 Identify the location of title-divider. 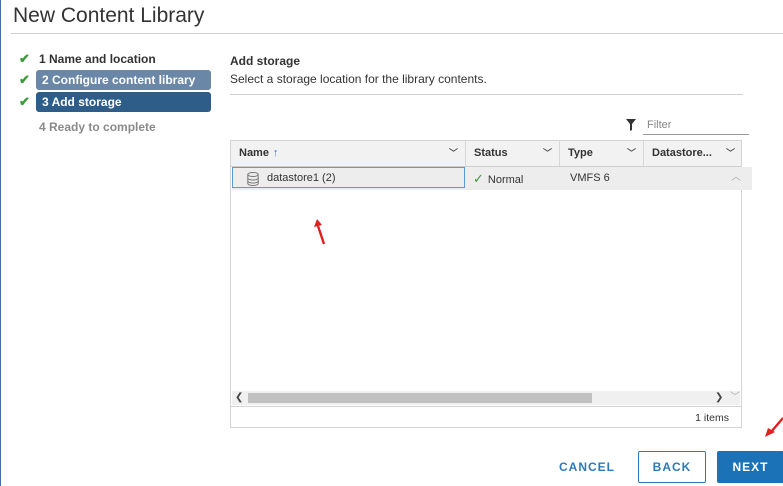
(397, 33).